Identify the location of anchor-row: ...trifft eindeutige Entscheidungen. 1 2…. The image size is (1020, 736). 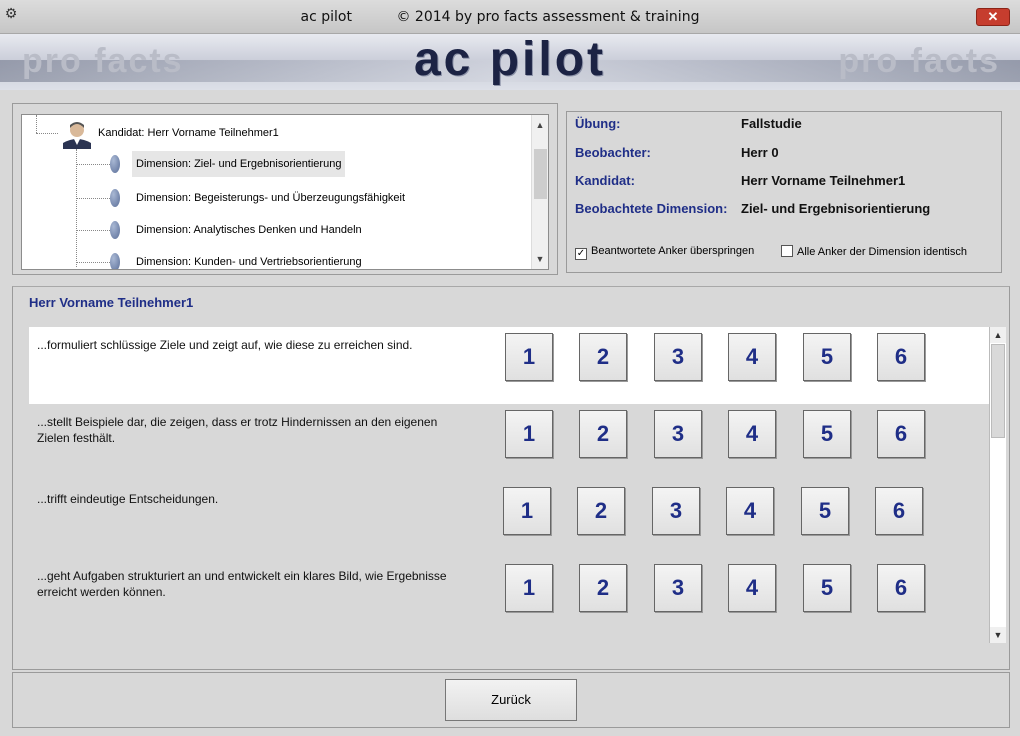
(509, 519).